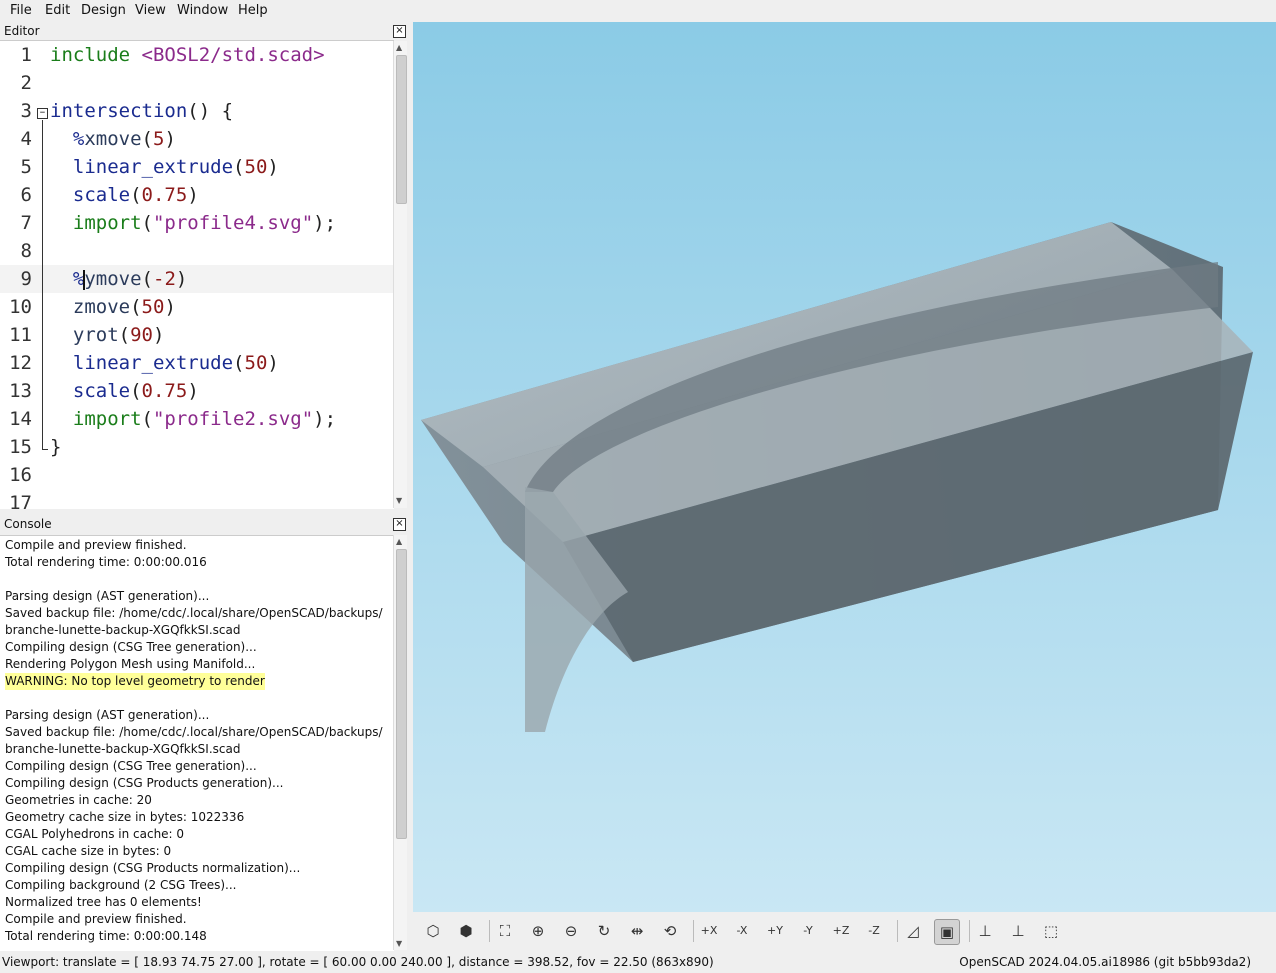  I want to click on code-line: 14 import("profile2.svg");, so click(197, 419).